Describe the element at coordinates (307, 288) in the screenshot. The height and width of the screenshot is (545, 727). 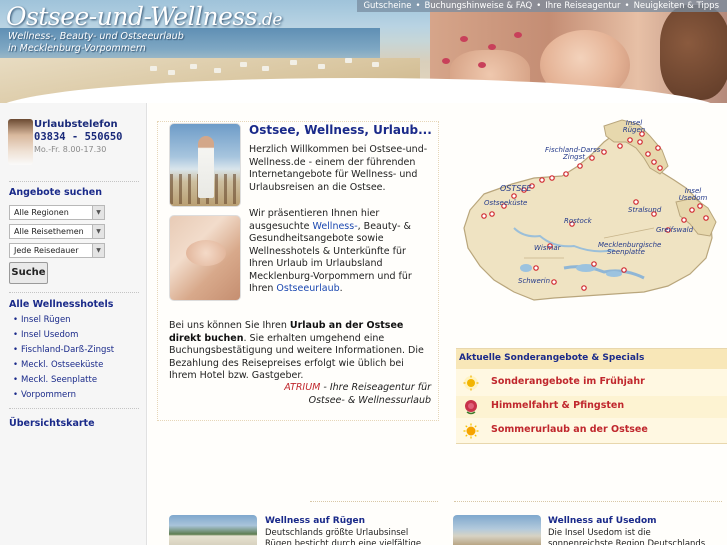
I see `ostseeurlaub-link: Ostseeurlaub` at that location.